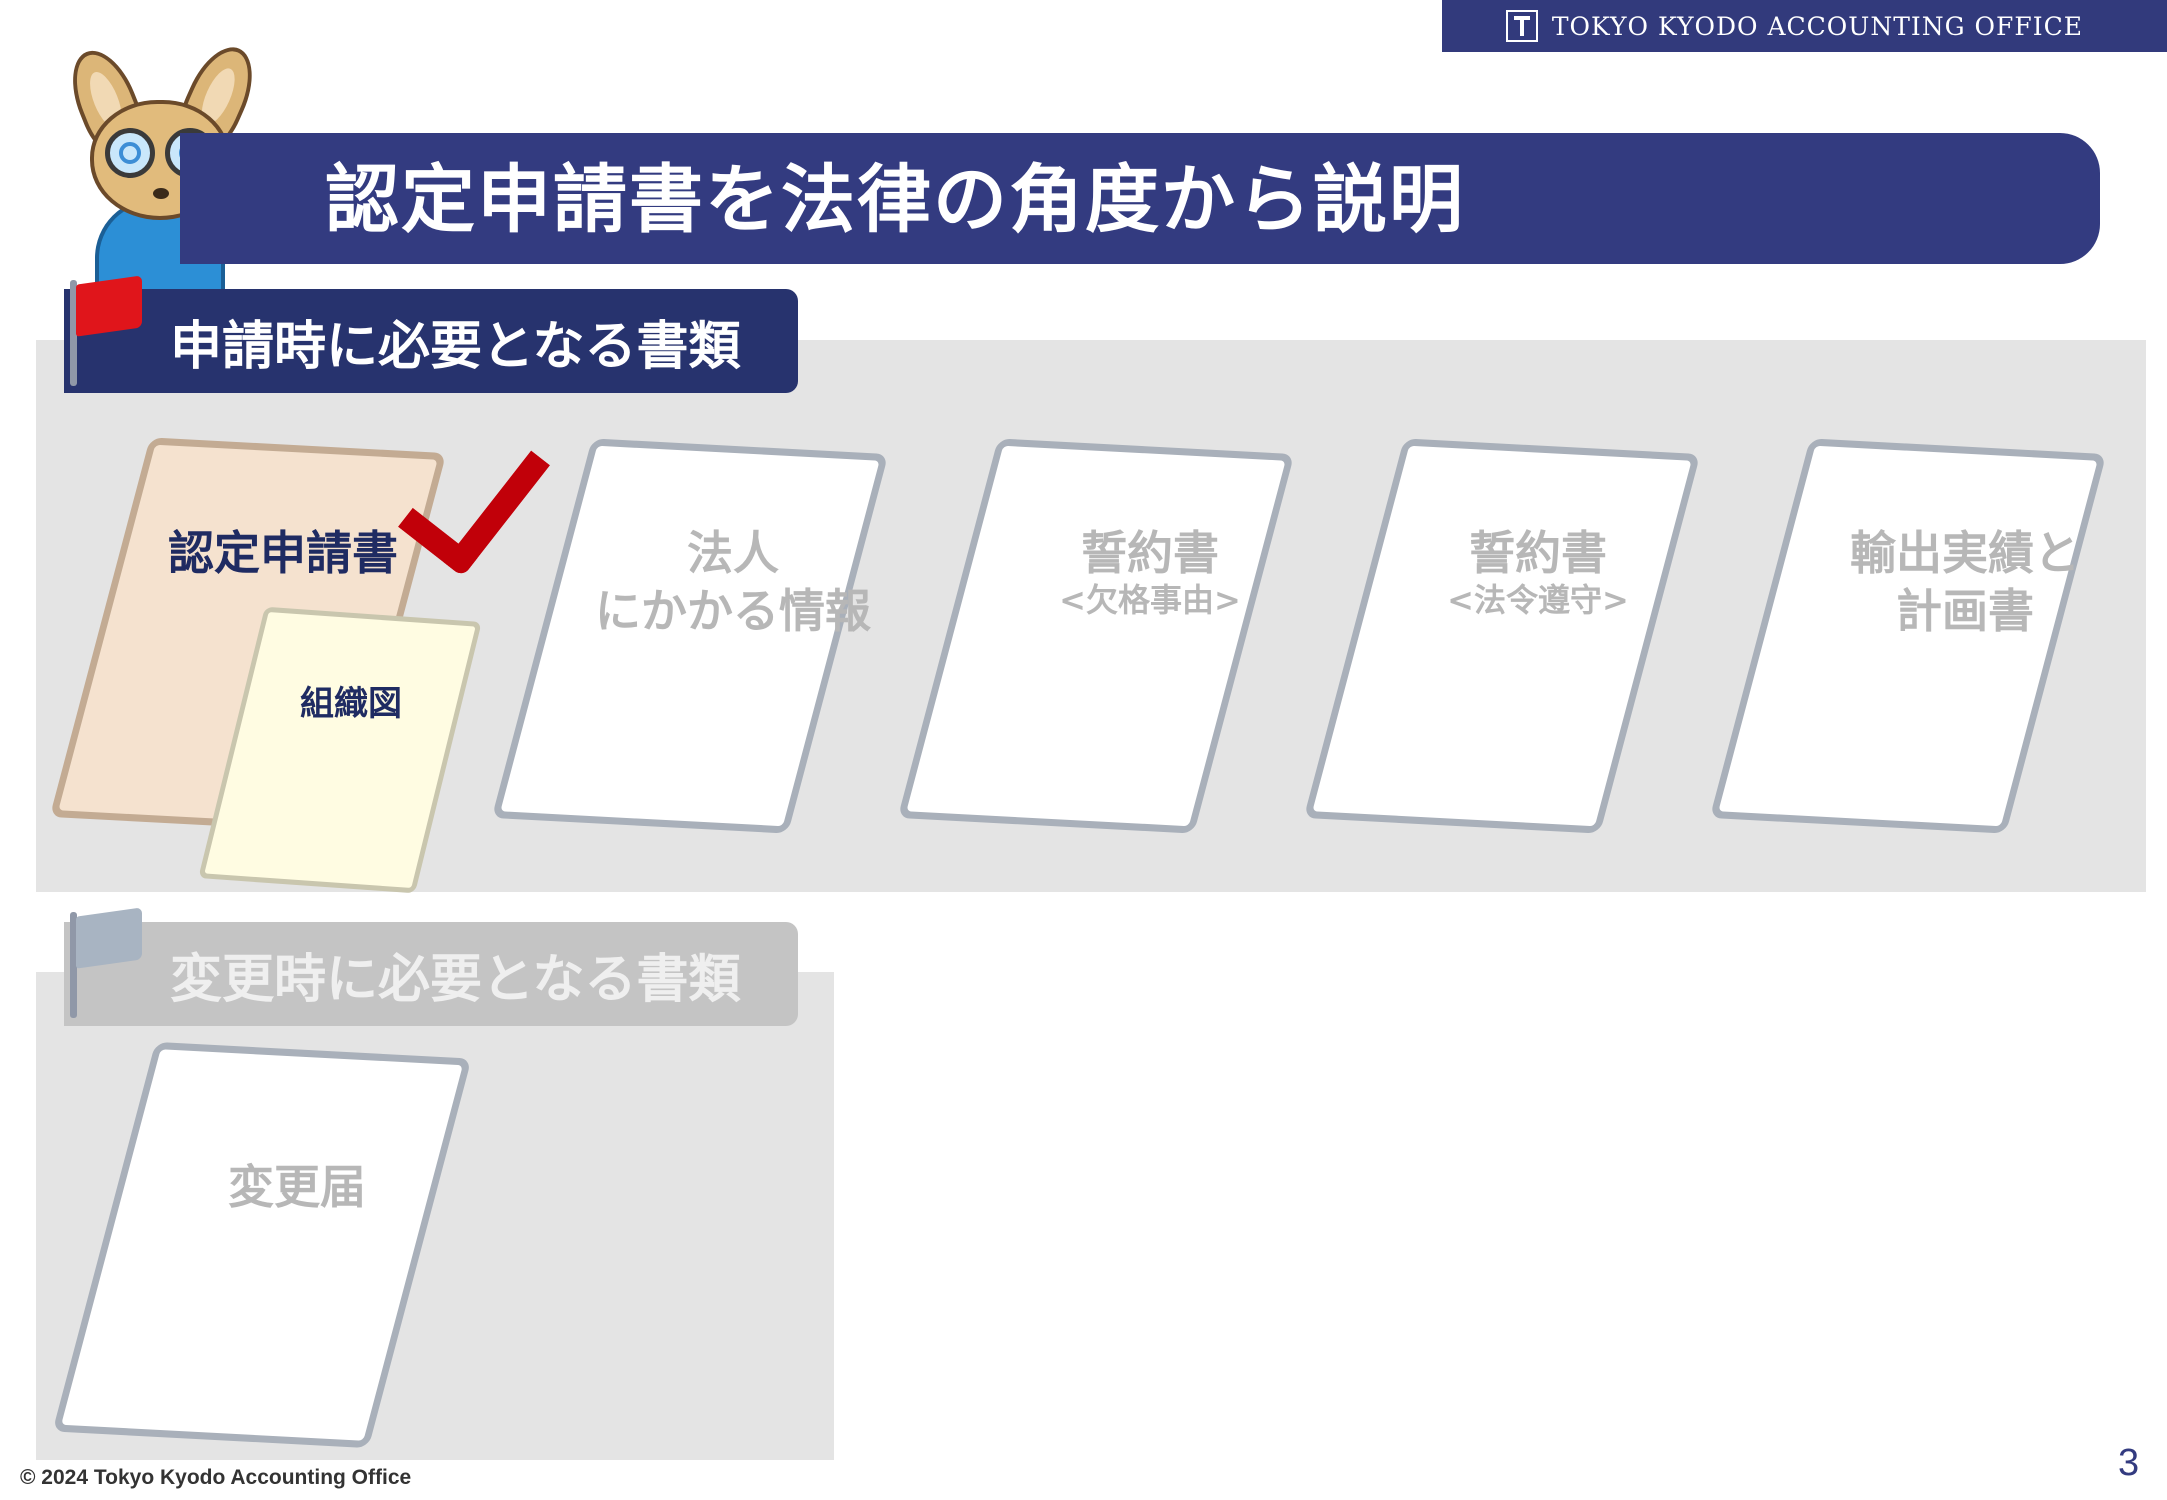  What do you see at coordinates (351, 704) in the screenshot?
I see `doc-org-chart-label: 組織図` at bounding box center [351, 704].